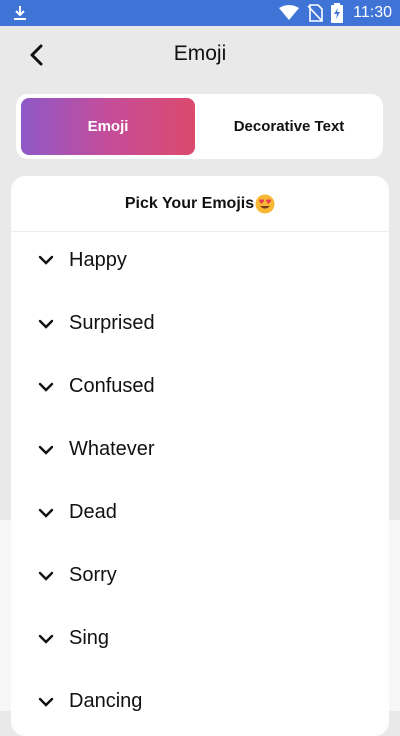 The height and width of the screenshot is (736, 400). I want to click on tab-decorative-text: Decorative Text, so click(289, 126).